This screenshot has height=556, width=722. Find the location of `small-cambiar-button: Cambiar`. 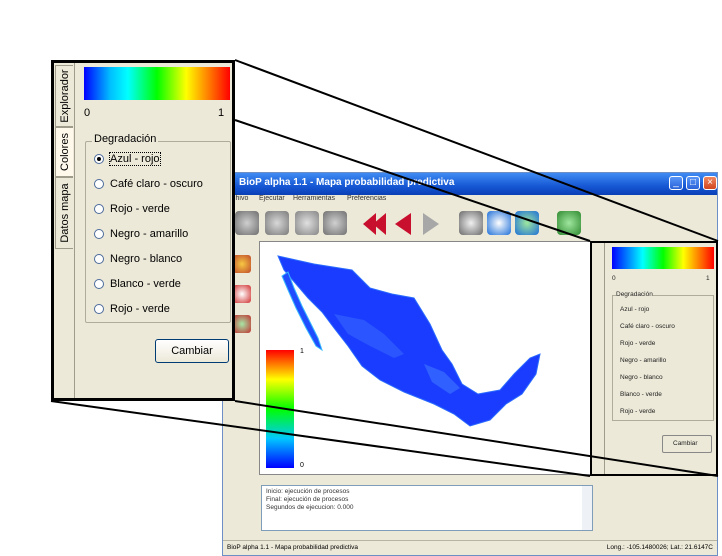

small-cambiar-button: Cambiar is located at coordinates (687, 444).